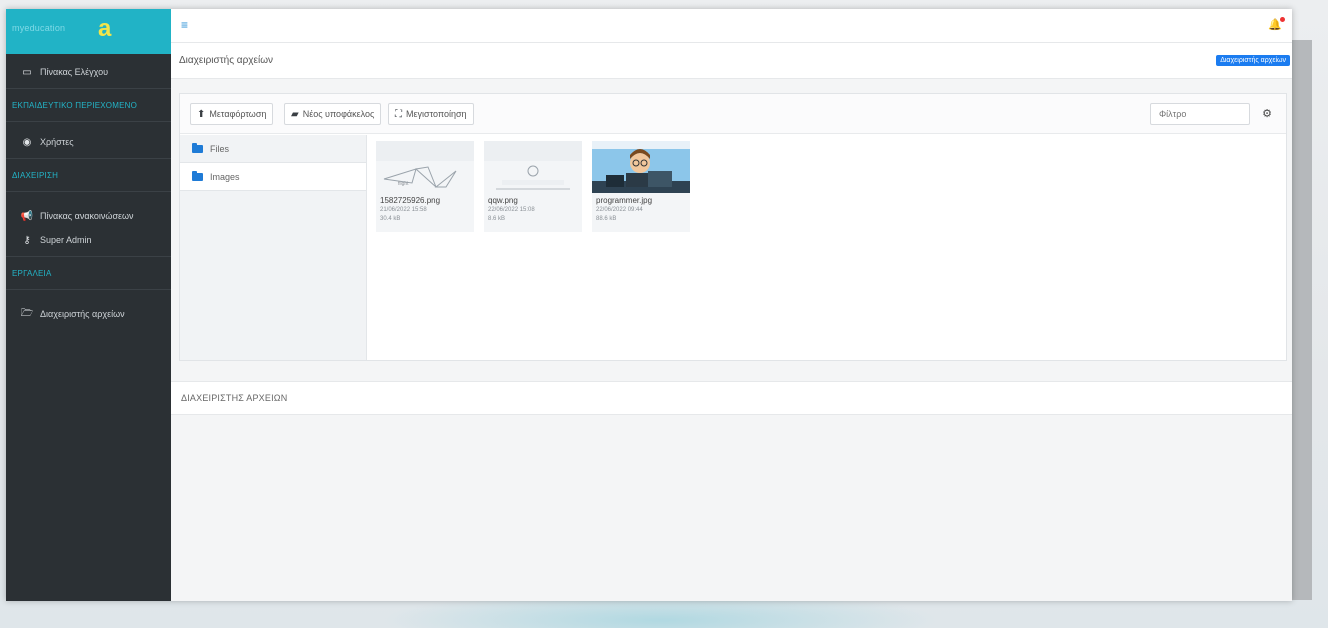 This screenshot has height=628, width=1328. What do you see at coordinates (273, 177) in the screenshot?
I see `folder-images: Images` at bounding box center [273, 177].